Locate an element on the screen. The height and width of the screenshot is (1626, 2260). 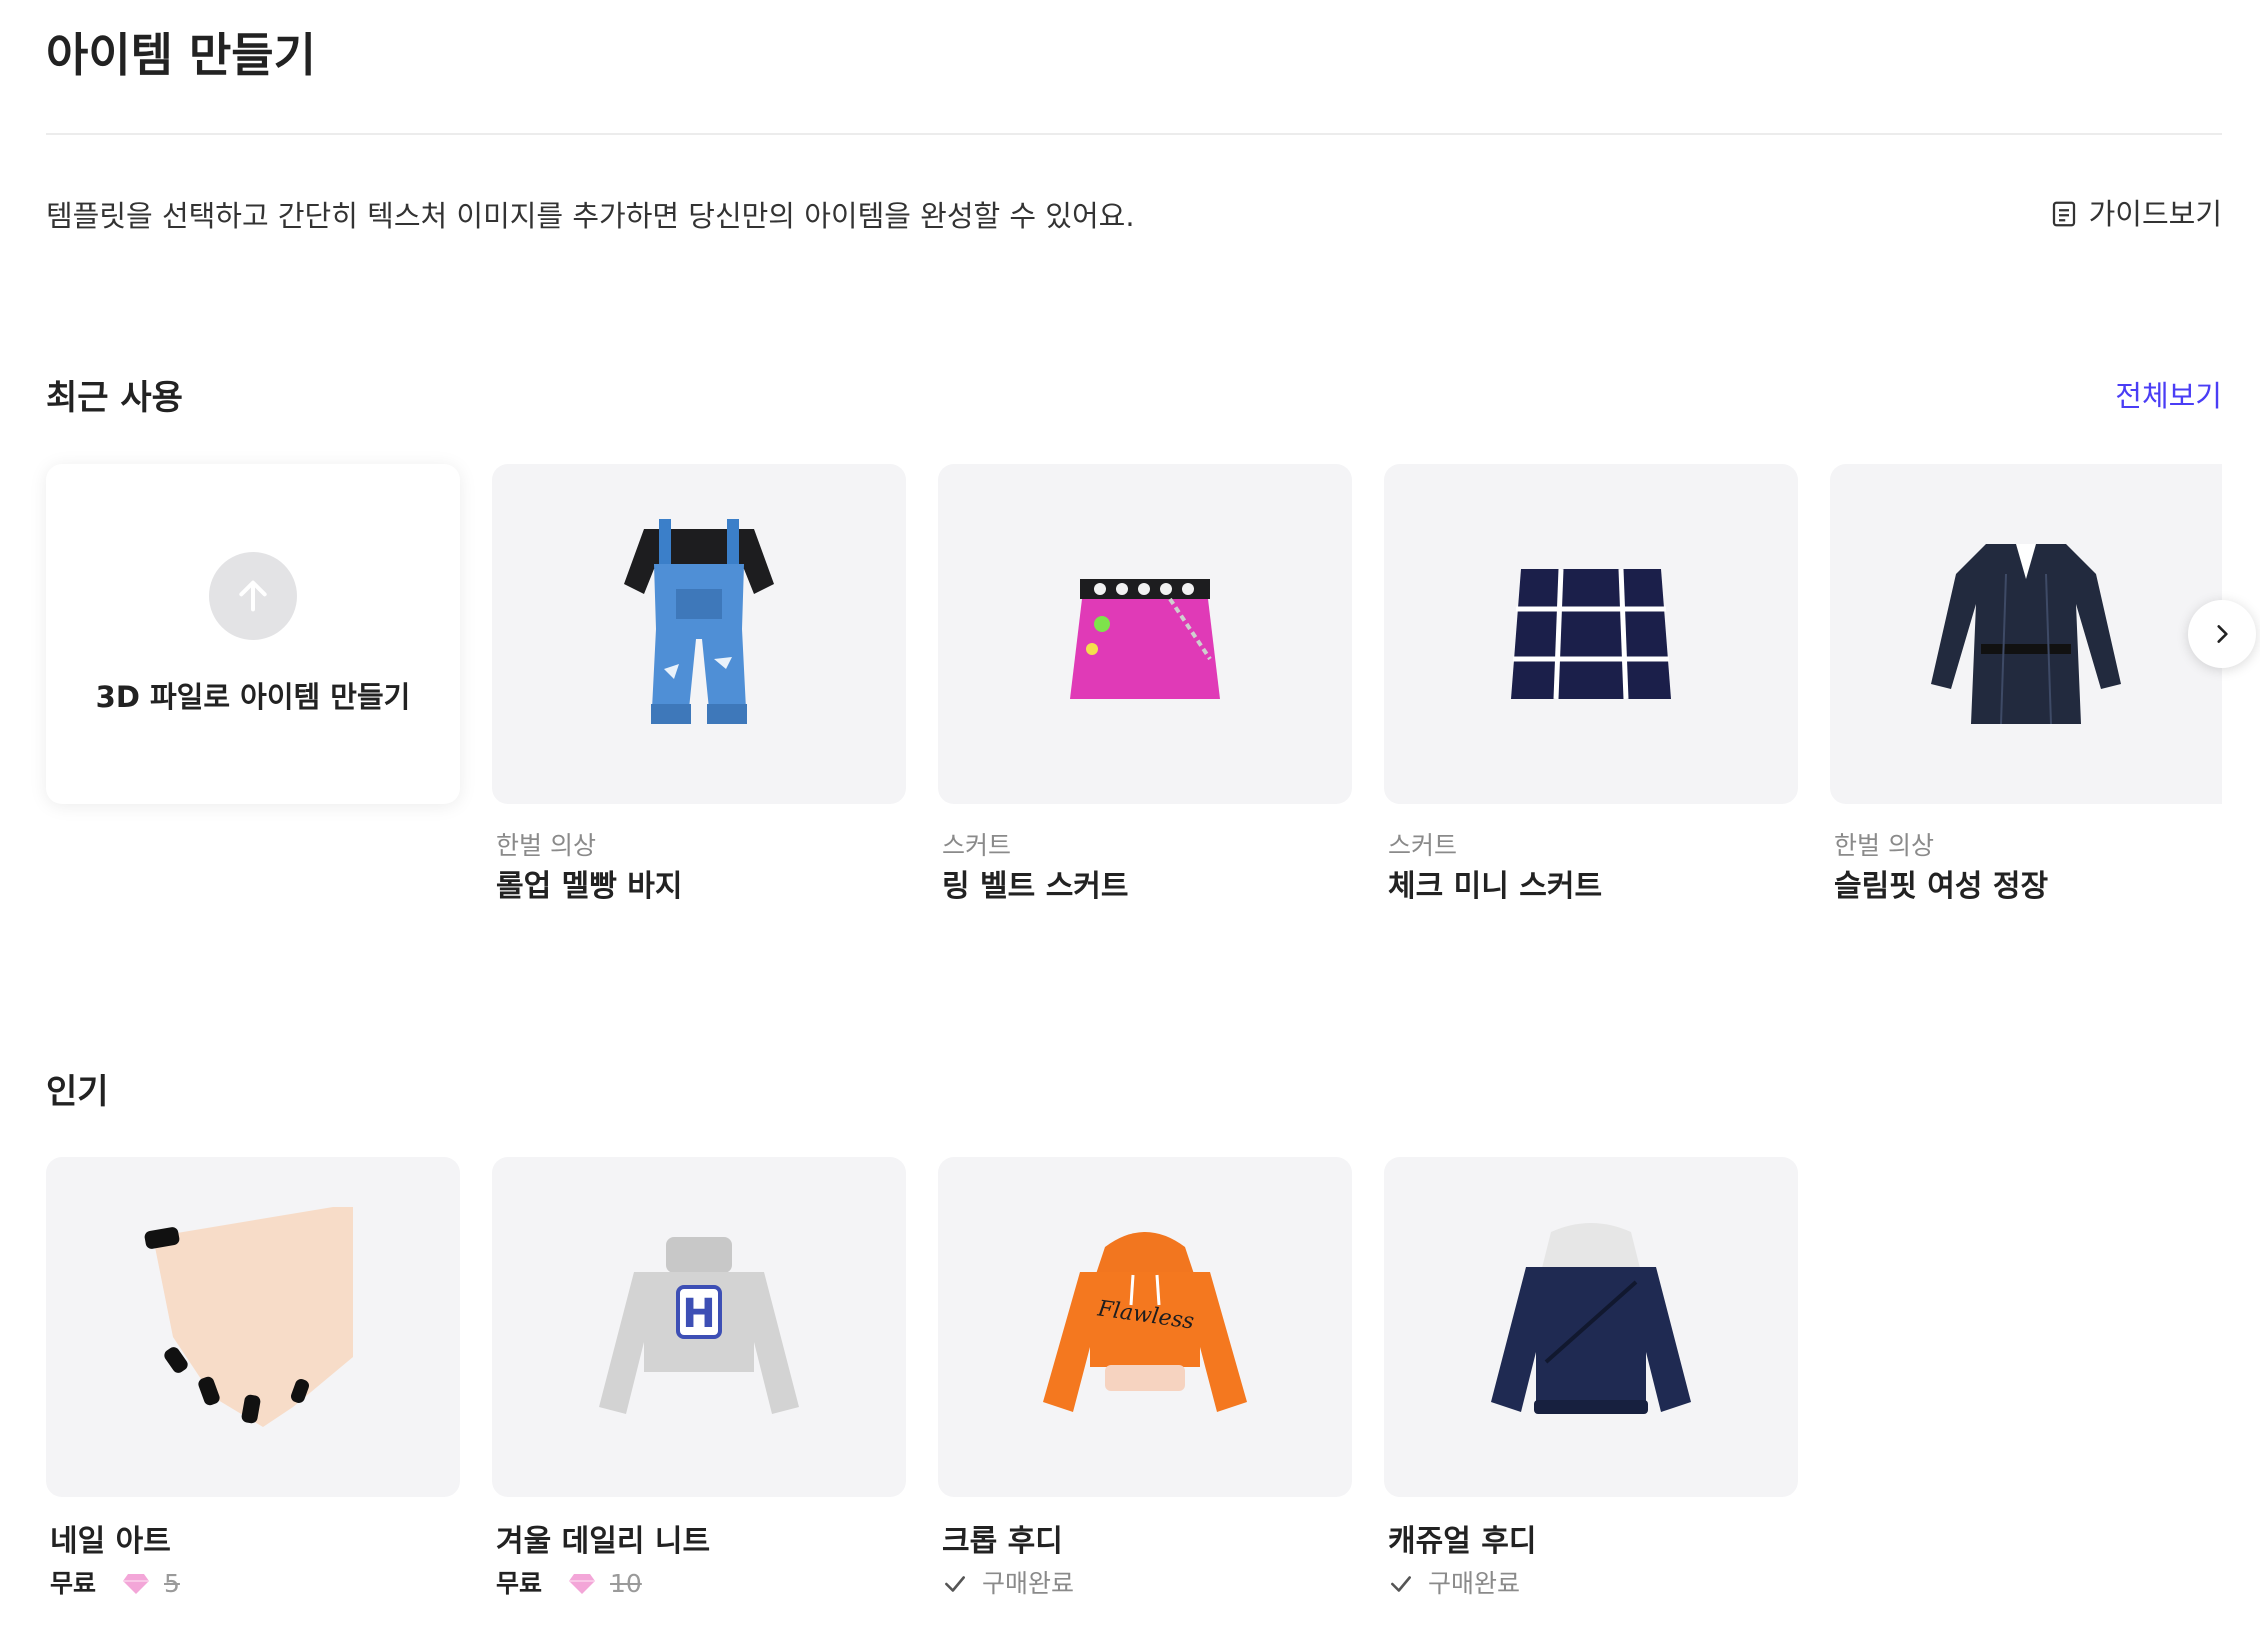
price-old: 10 is located at coordinates (626, 1583).